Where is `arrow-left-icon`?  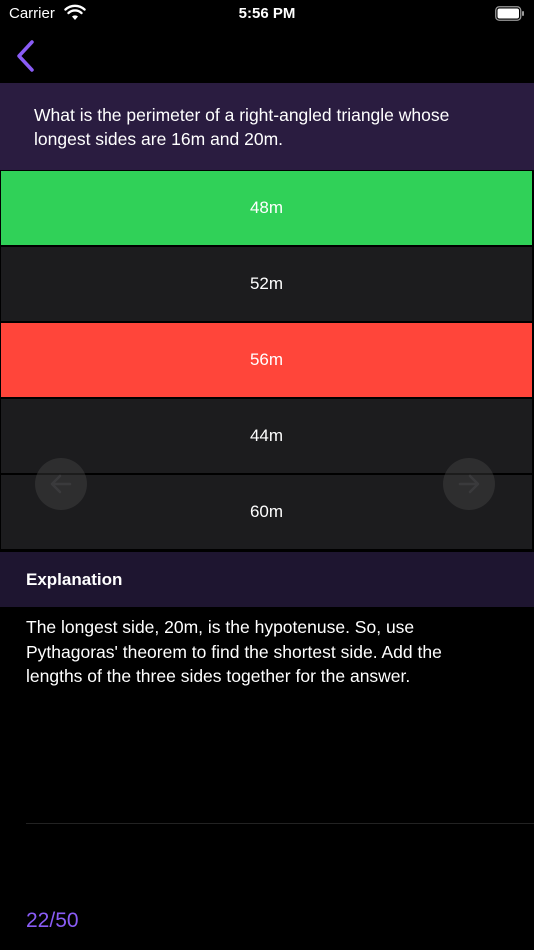
arrow-left-icon is located at coordinates (61, 484).